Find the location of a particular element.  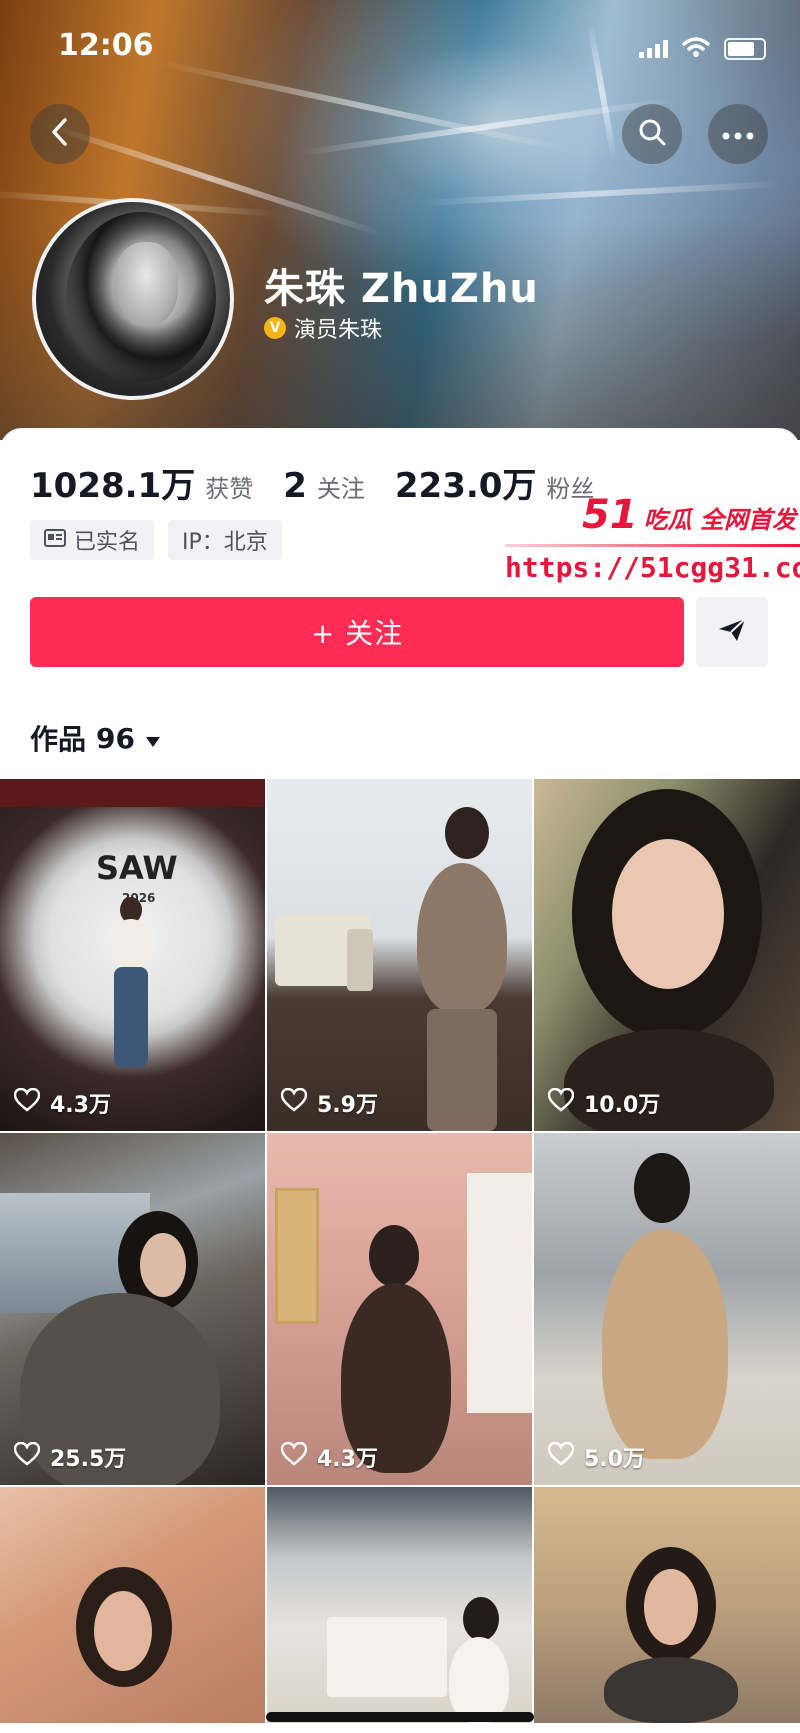

more-button is located at coordinates (738, 134).